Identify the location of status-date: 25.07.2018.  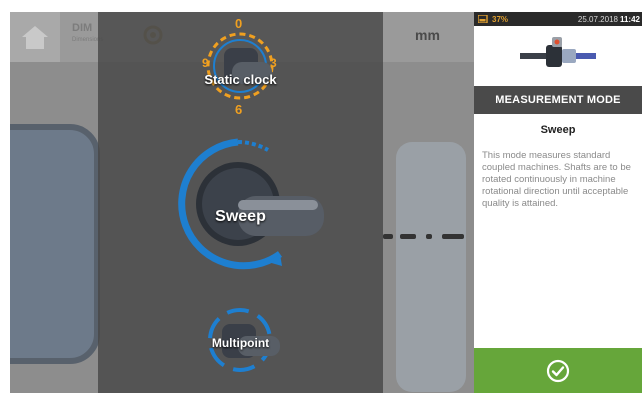
(597, 19).